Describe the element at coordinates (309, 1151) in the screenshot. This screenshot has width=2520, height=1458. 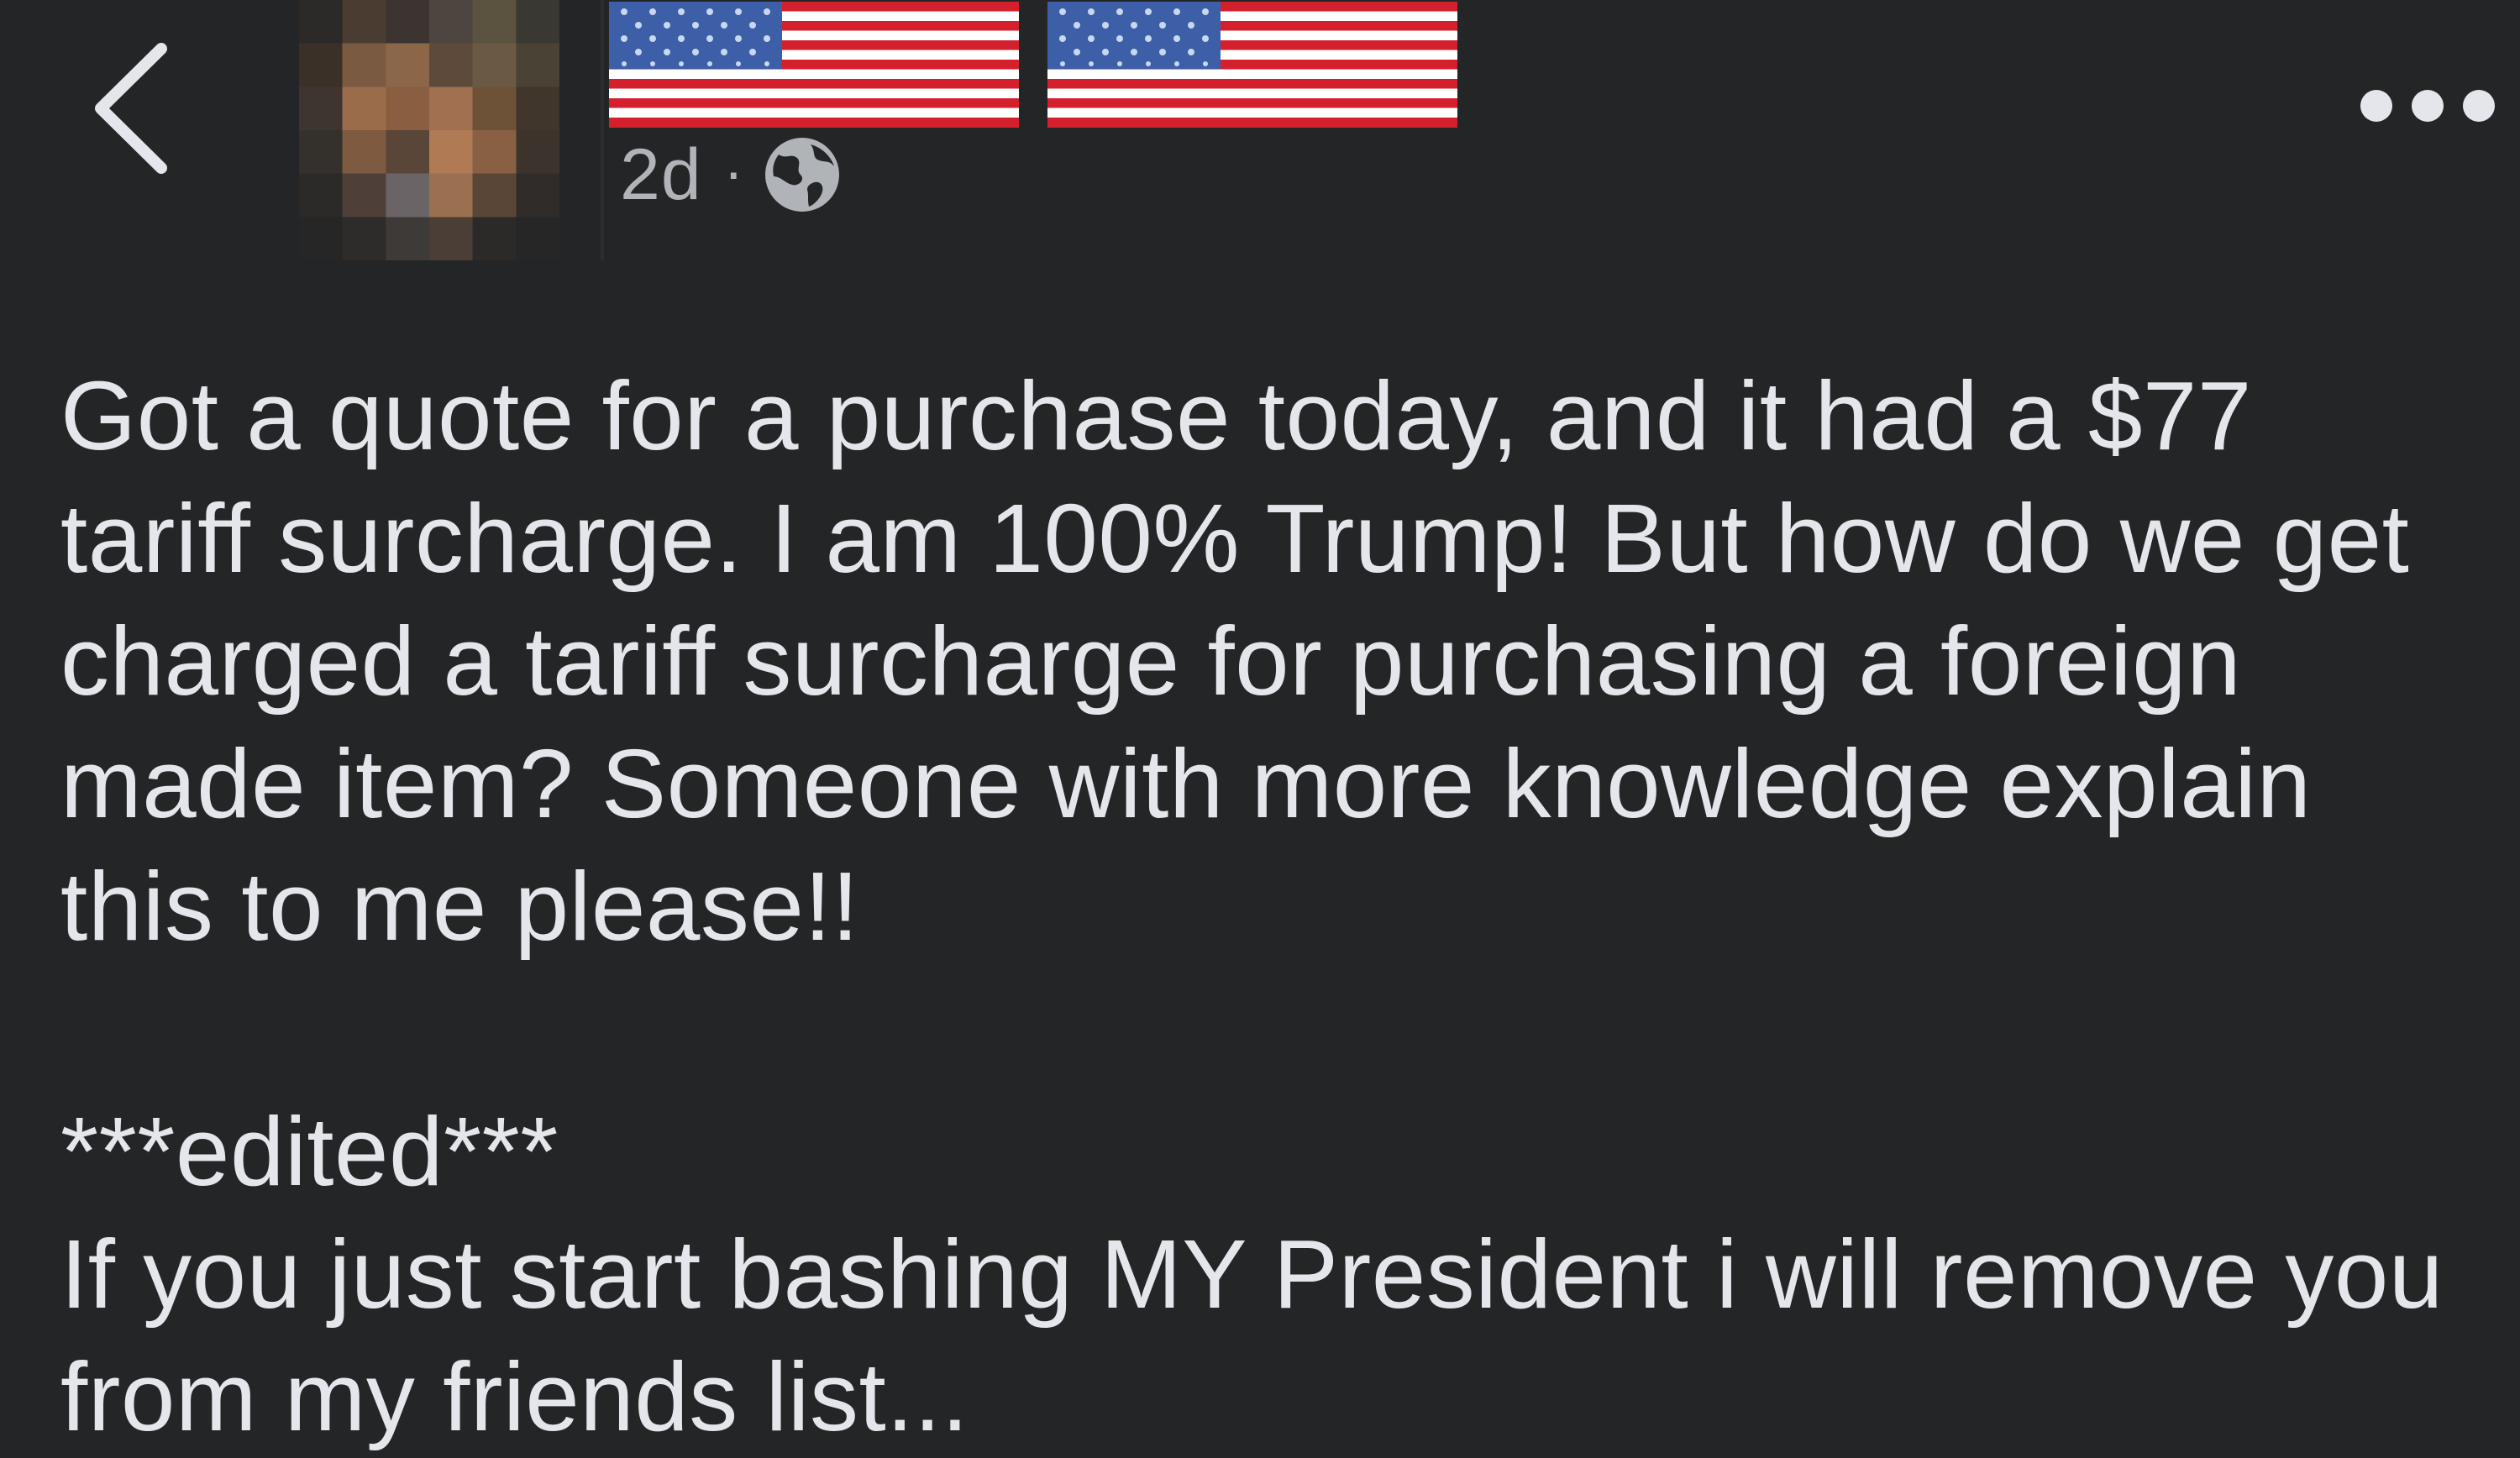
I see `post-edited-marker: ***edited***` at that location.